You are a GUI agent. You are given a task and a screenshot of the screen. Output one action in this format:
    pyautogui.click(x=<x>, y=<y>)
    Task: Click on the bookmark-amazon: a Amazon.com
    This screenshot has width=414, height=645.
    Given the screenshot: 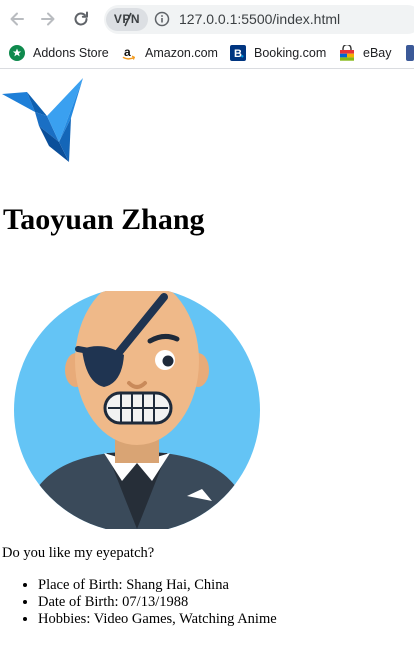 What is the action you would take?
    pyautogui.click(x=169, y=53)
    